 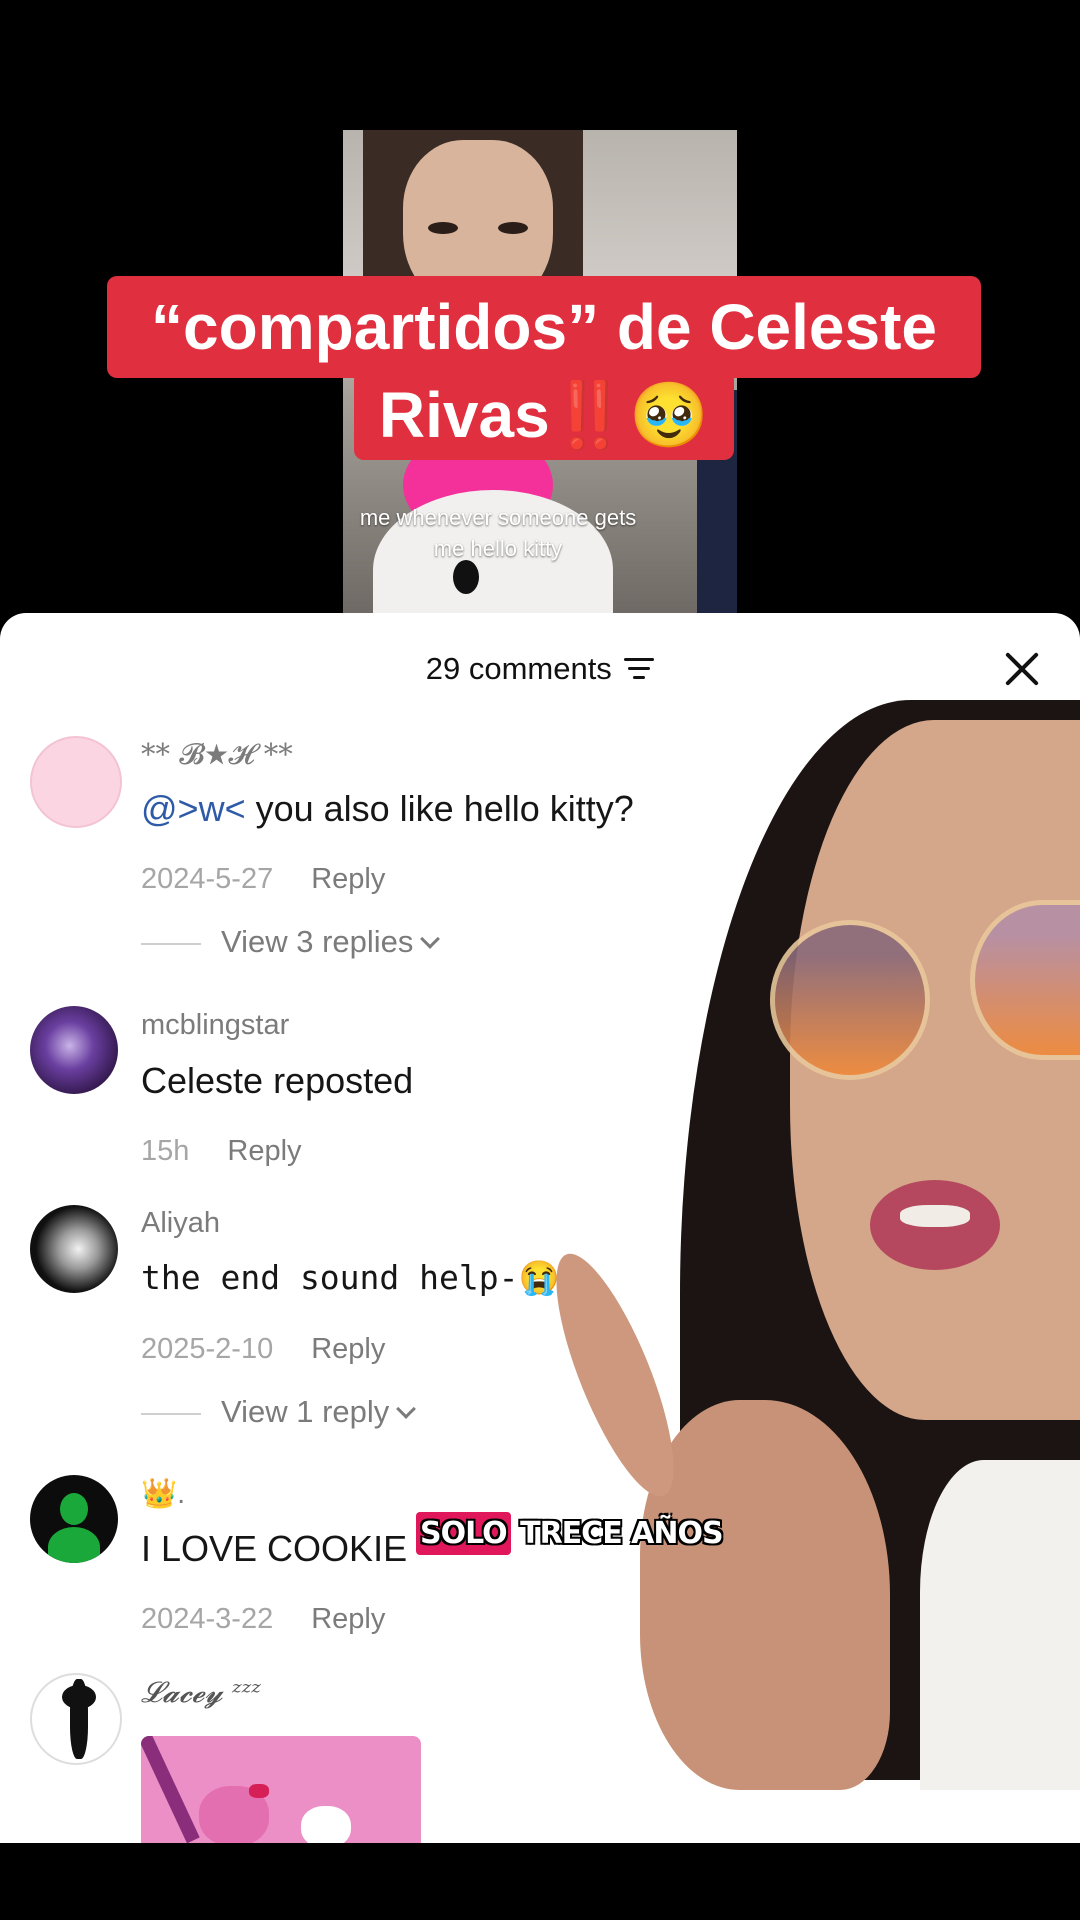 What do you see at coordinates (207, 879) in the screenshot?
I see `comment-date: 2024-5-27` at bounding box center [207, 879].